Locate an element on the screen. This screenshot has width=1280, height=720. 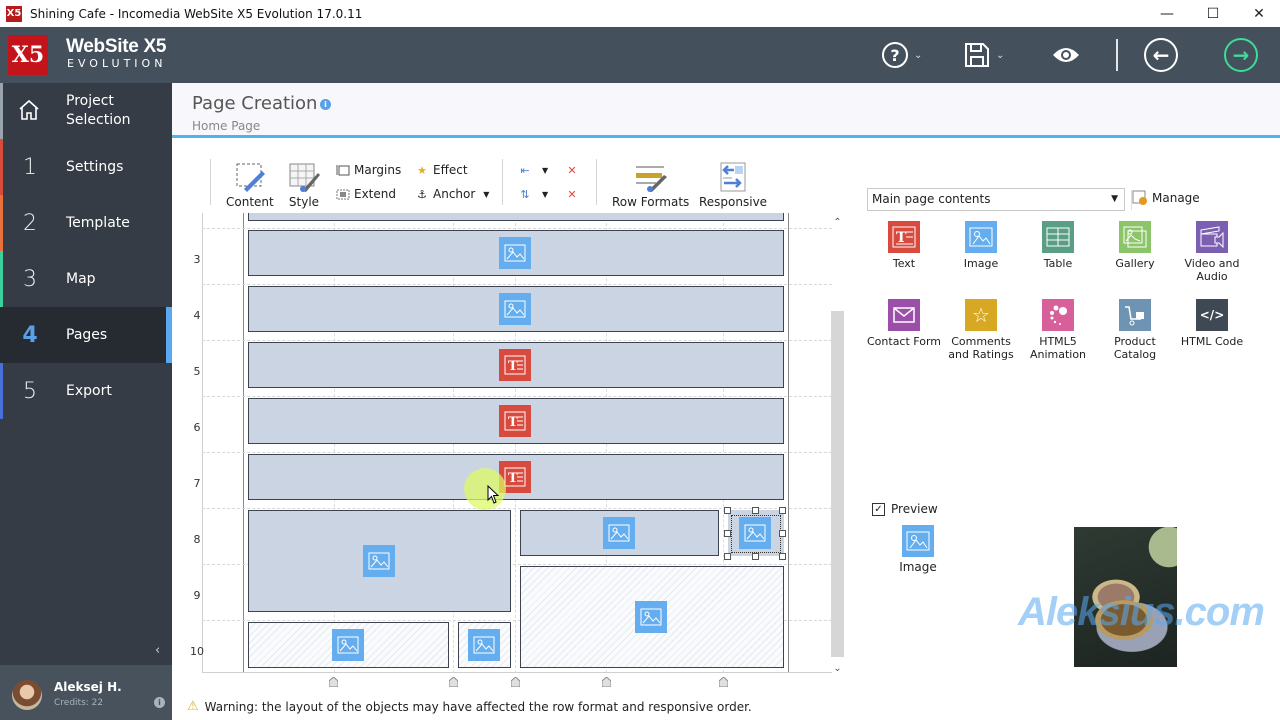
scroll-down-icon: ⌄ is located at coordinates (837, 669).